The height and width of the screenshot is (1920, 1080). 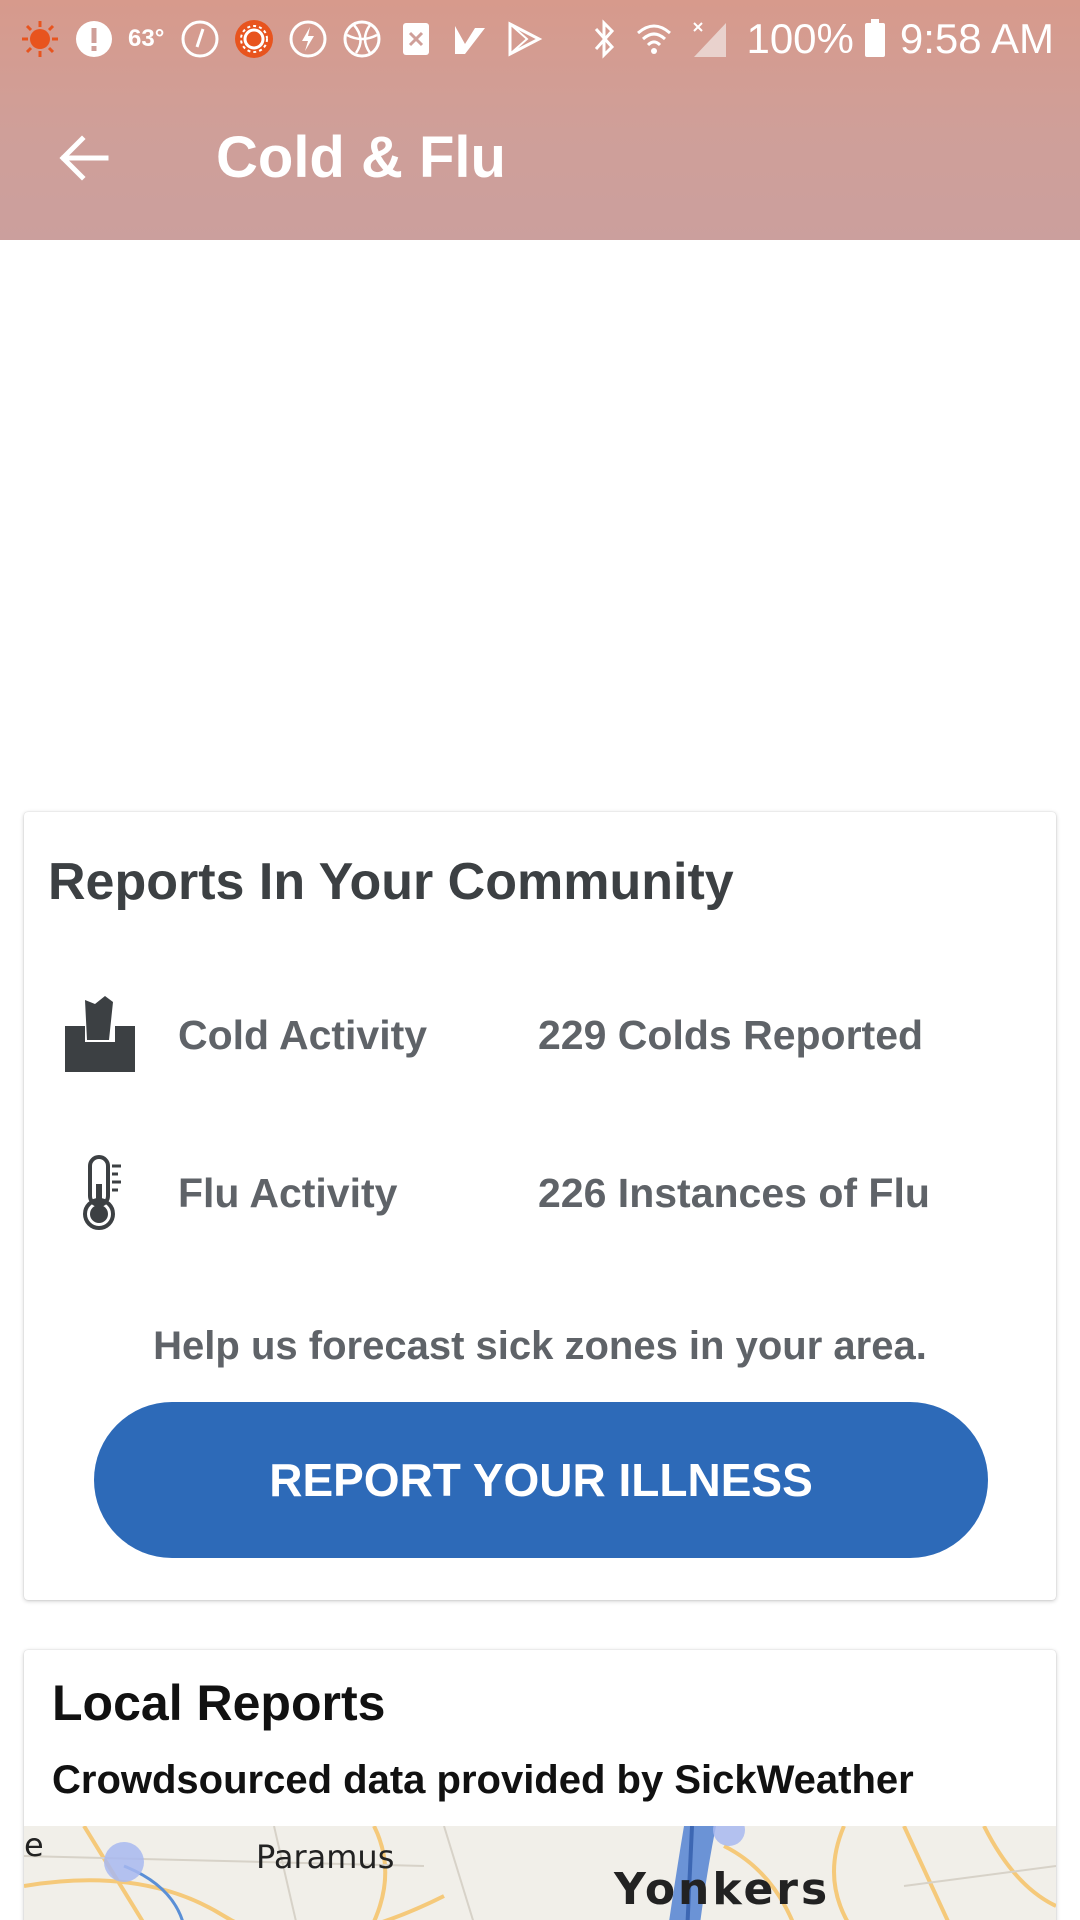 What do you see at coordinates (100, 1192) in the screenshot?
I see `thermometer-icon` at bounding box center [100, 1192].